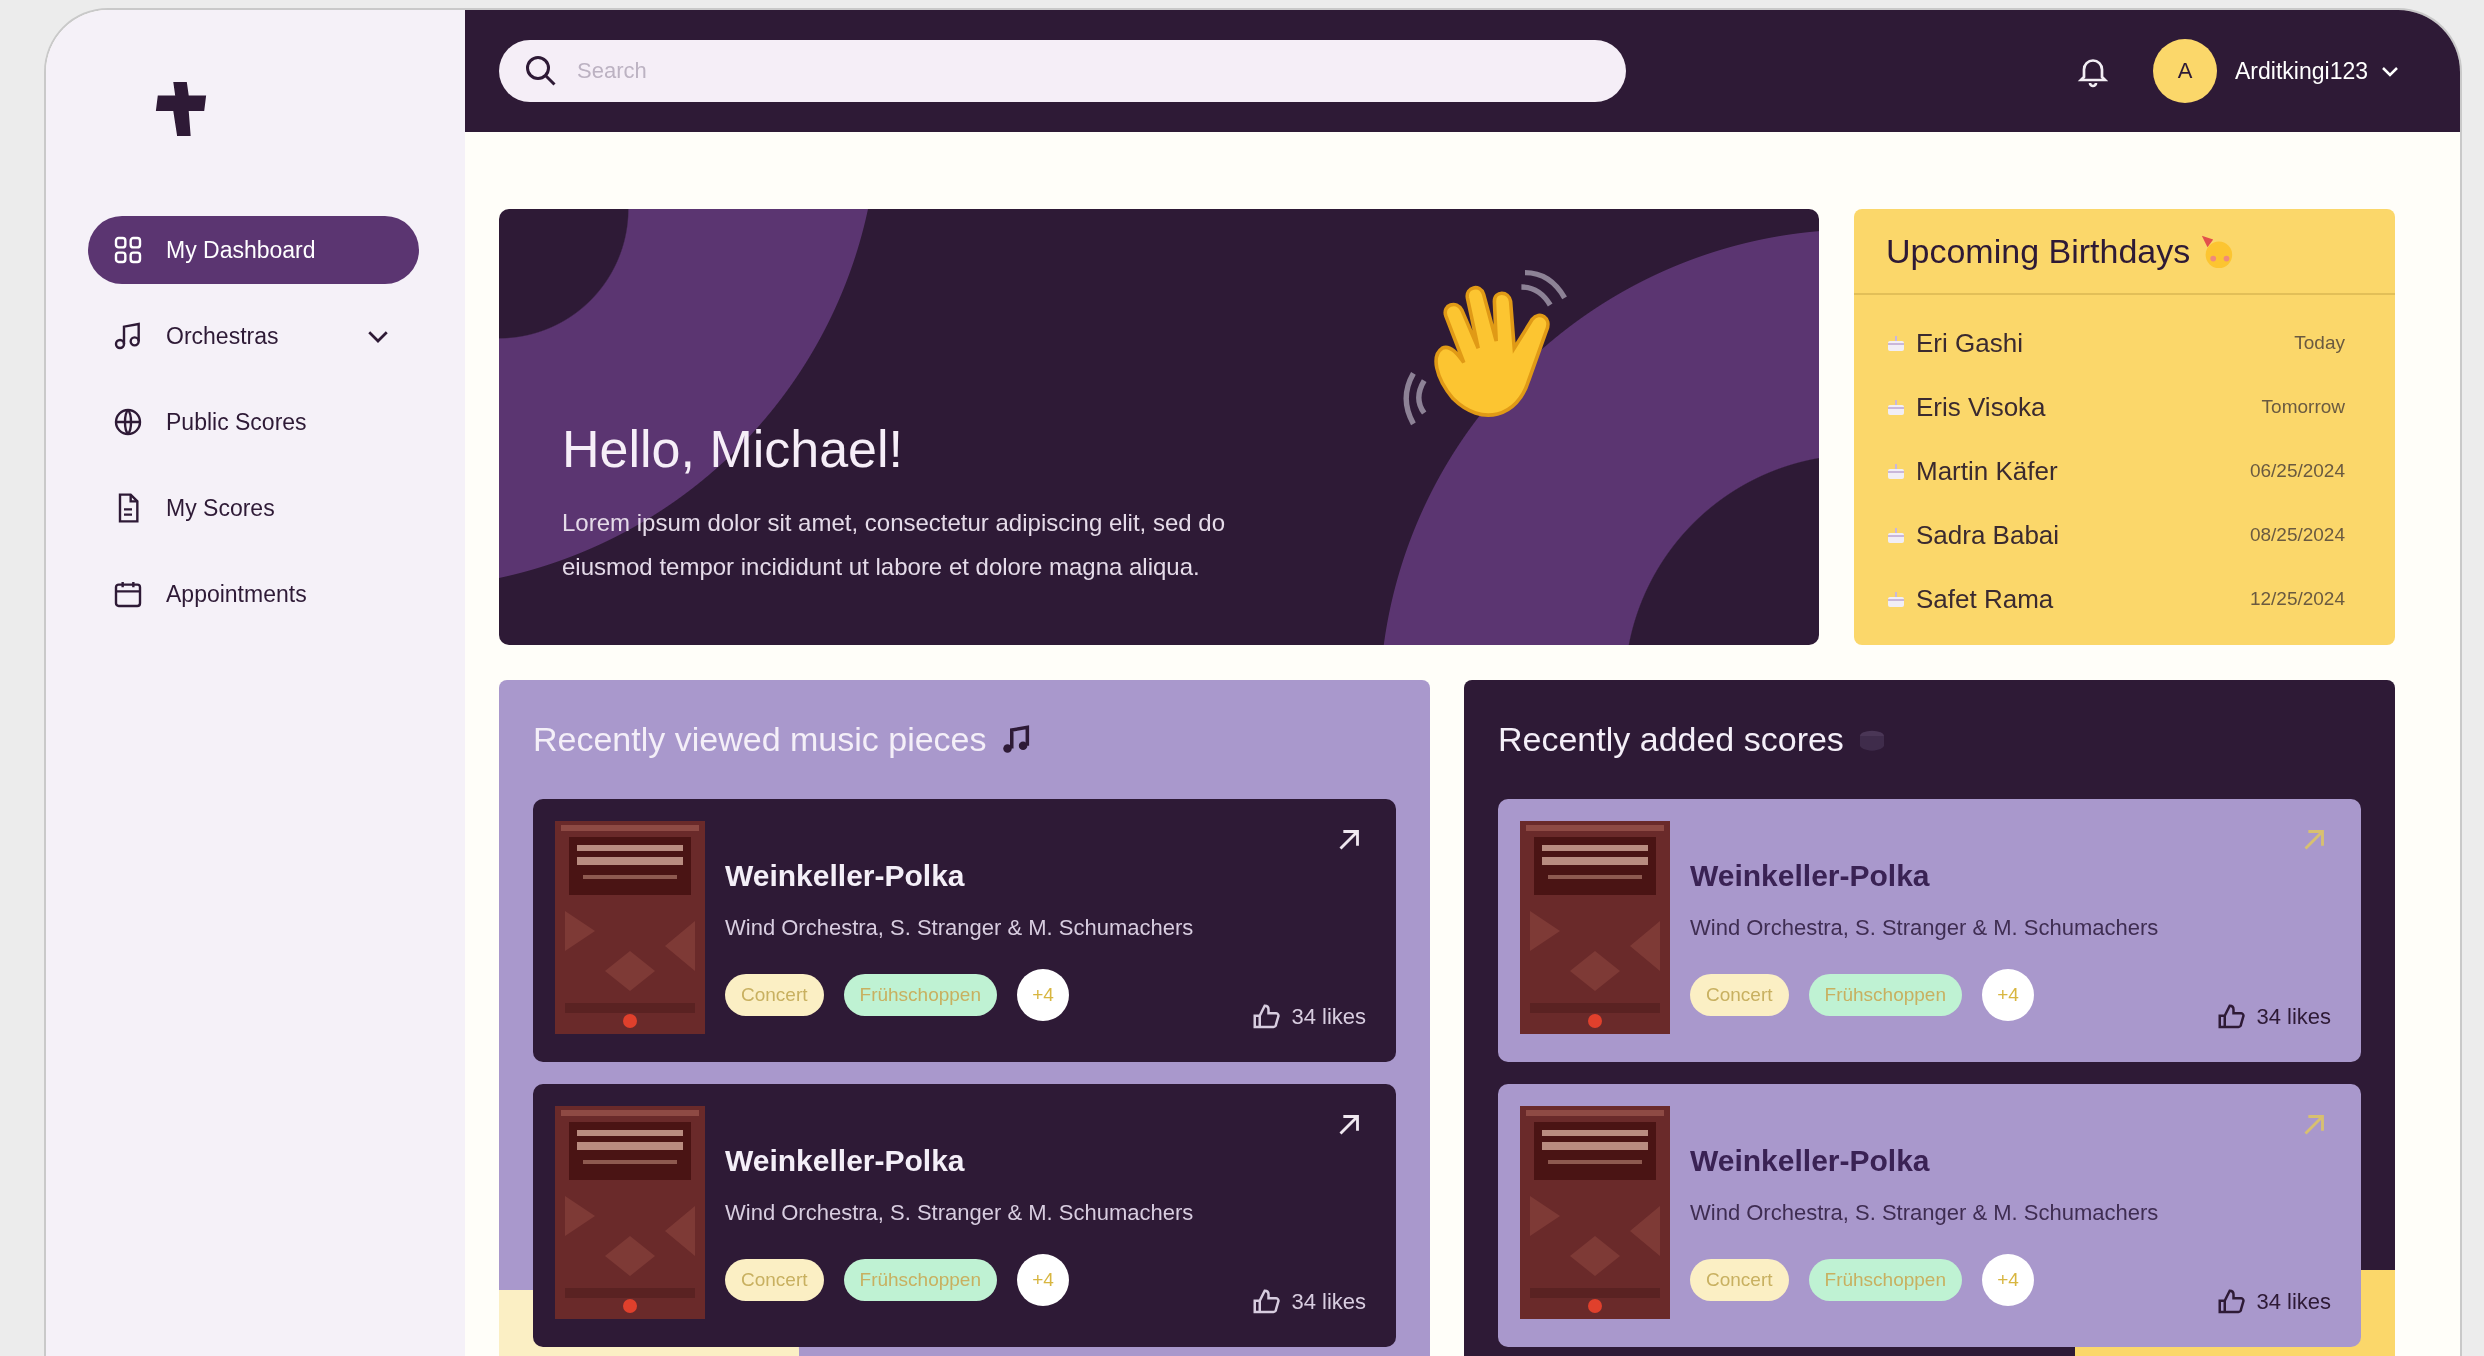  I want to click on birthday-date: Today, so click(2319, 343).